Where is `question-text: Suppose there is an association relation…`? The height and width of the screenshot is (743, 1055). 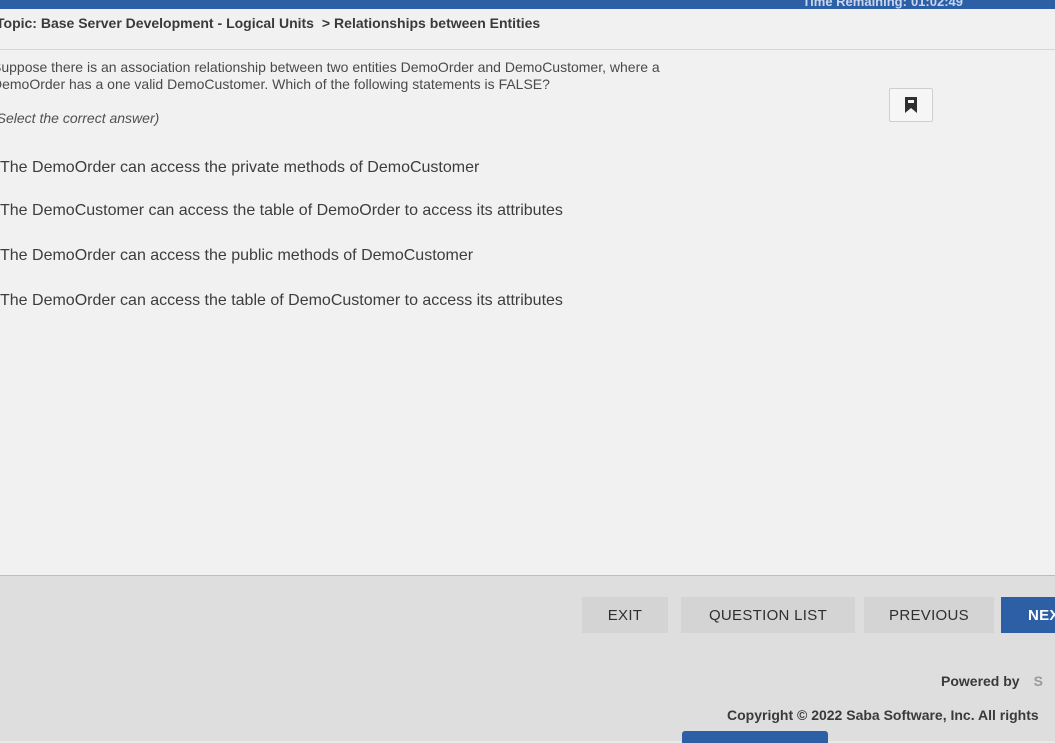
question-text: Suppose there is an association relation… is located at coordinates (330, 75).